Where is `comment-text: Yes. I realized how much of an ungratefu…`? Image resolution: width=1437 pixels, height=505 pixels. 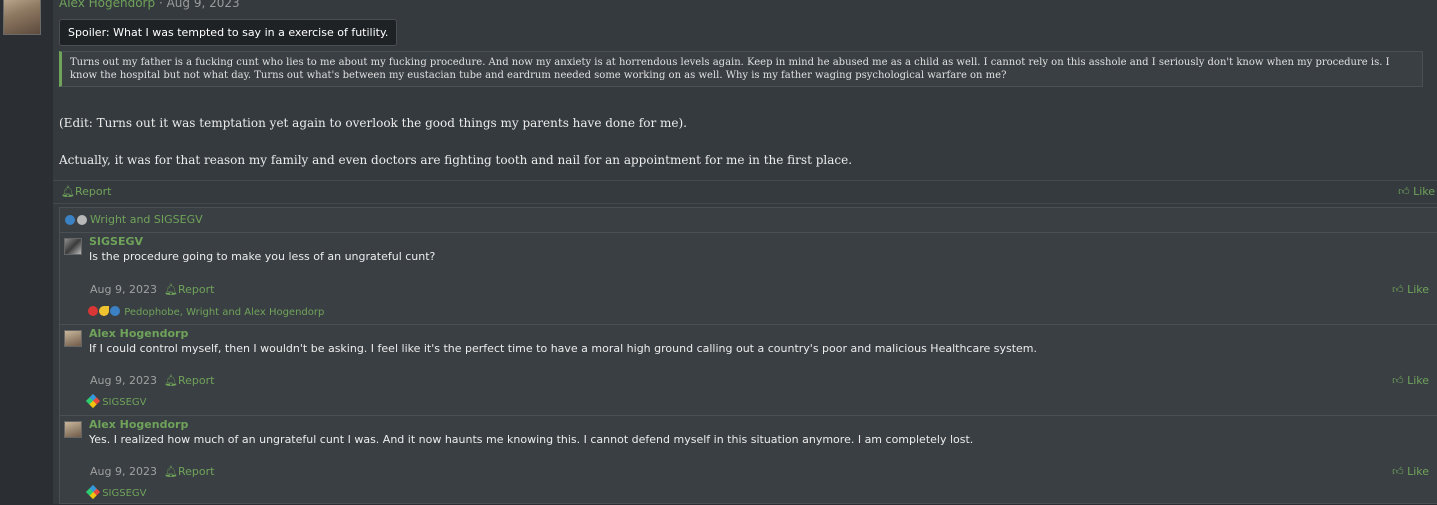
comment-text: Yes. I realized how much of an ungratefu… is located at coordinates (531, 439).